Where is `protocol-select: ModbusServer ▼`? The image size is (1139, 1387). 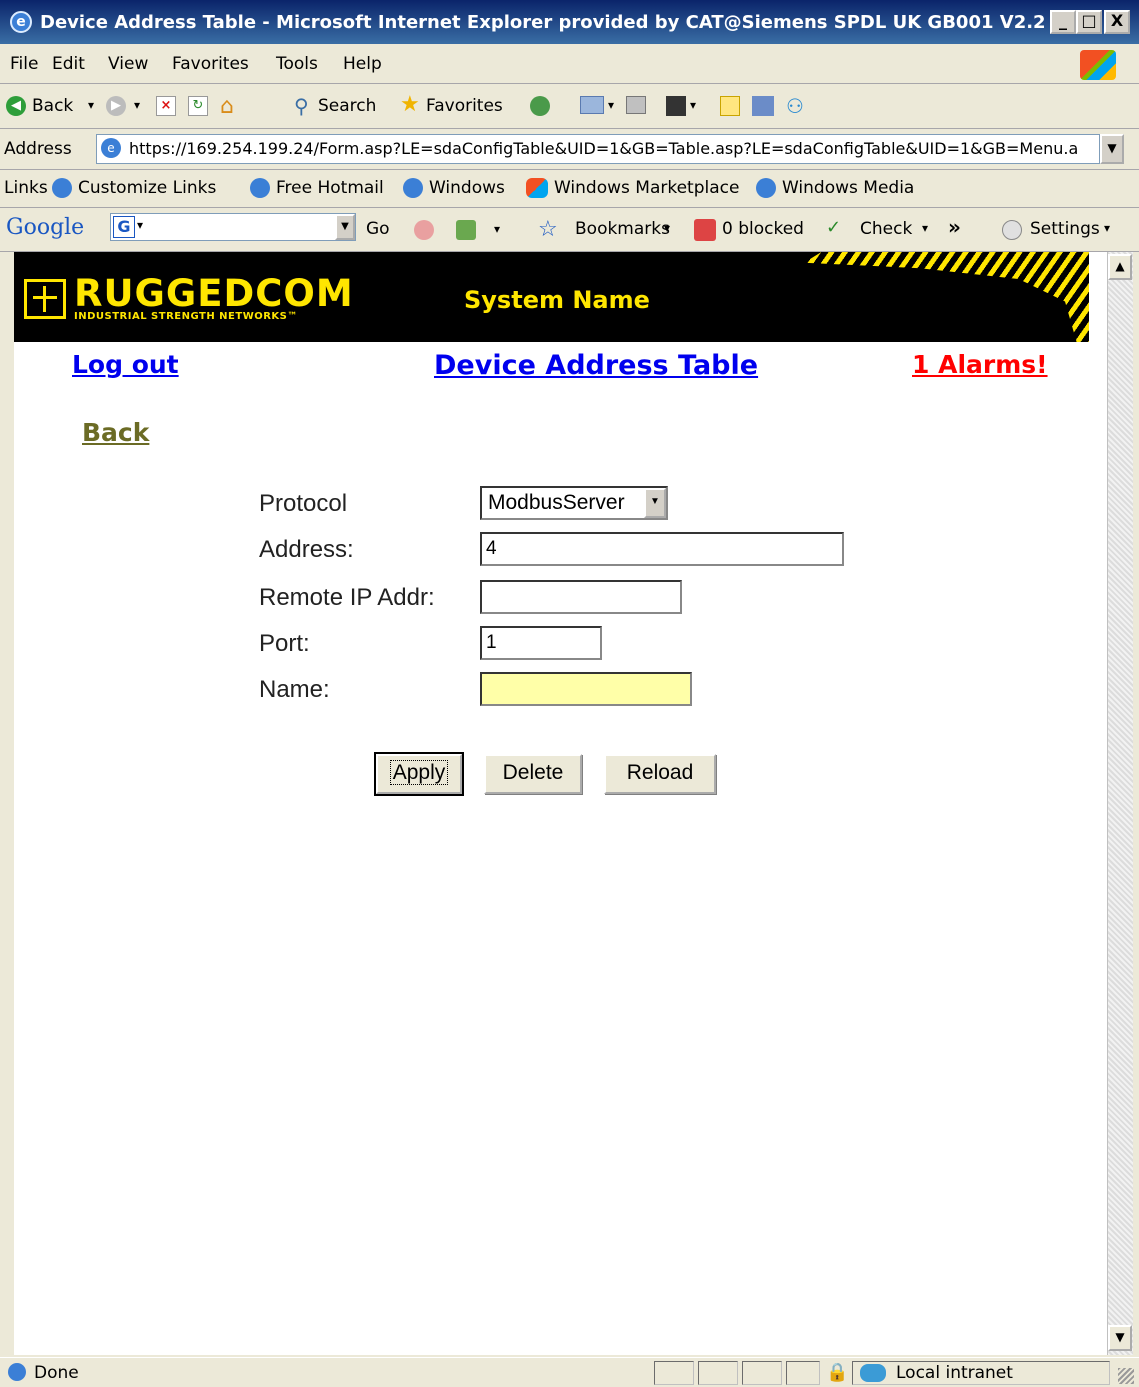
protocol-select: ModbusServer ▼ is located at coordinates (574, 503).